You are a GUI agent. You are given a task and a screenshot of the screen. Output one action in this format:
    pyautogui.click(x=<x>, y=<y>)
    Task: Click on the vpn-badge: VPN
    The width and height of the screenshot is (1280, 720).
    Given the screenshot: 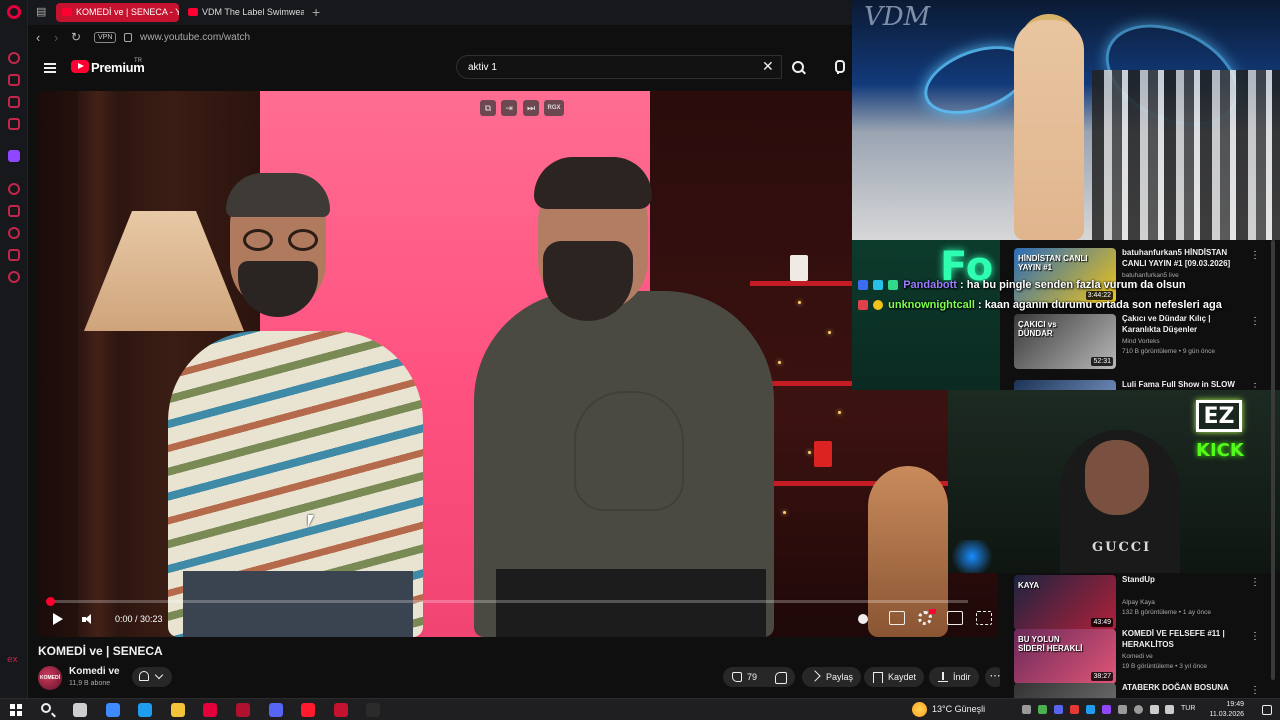 What is the action you would take?
    pyautogui.click(x=105, y=37)
    